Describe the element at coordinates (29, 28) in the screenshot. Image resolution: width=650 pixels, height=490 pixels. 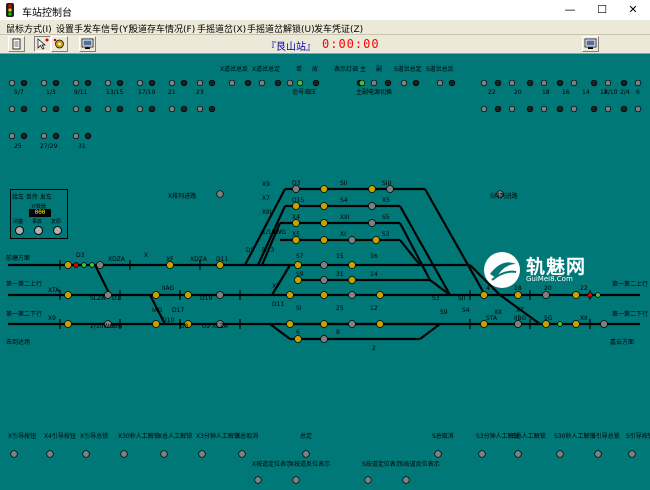
I see `menu-mouse-mode: 鼠标方式(I)` at that location.